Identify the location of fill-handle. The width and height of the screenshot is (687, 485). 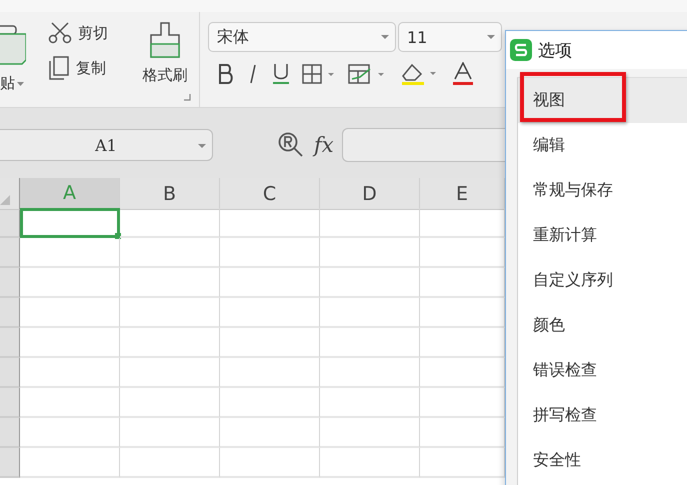
(118, 236).